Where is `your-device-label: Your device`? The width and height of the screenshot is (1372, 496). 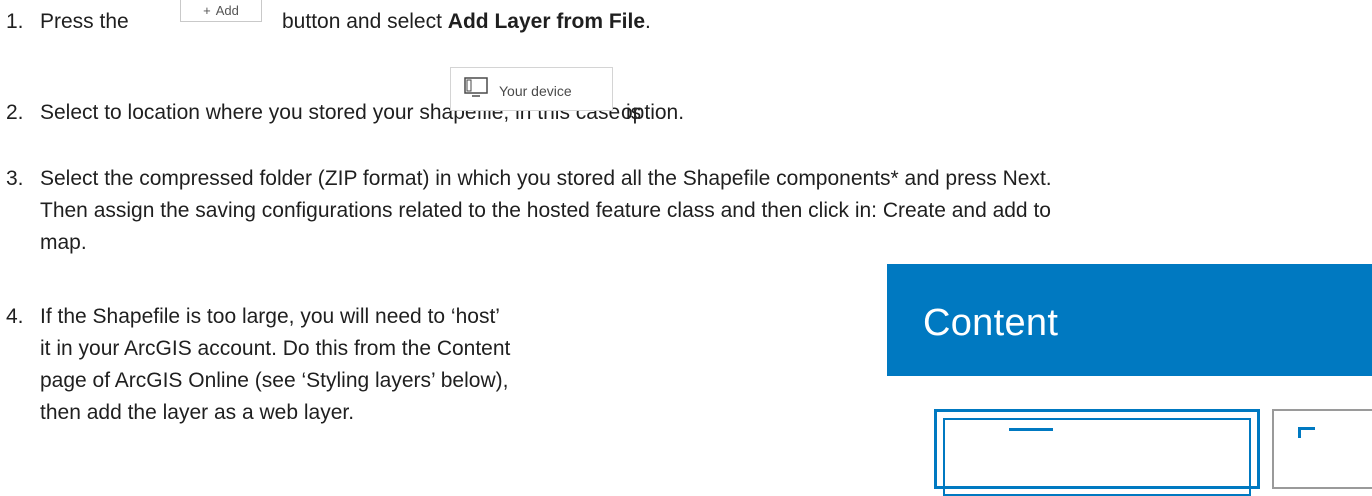 your-device-label: Your device is located at coordinates (535, 91).